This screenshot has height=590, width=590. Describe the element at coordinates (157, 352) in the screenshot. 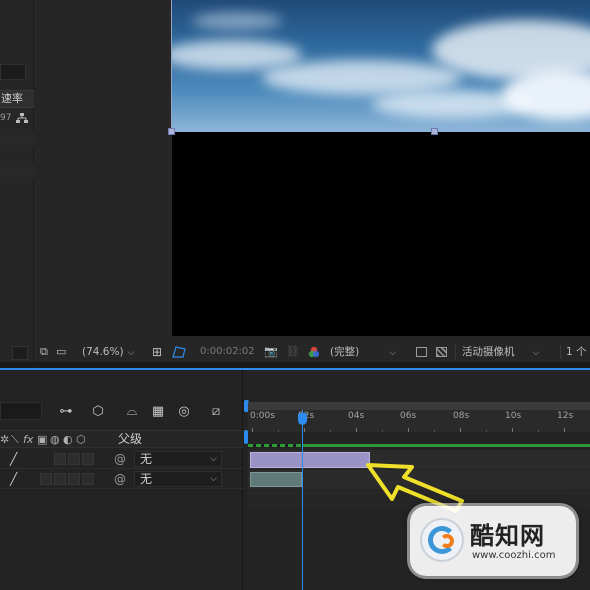

I see `grid-guide-icon: ⊞` at that location.